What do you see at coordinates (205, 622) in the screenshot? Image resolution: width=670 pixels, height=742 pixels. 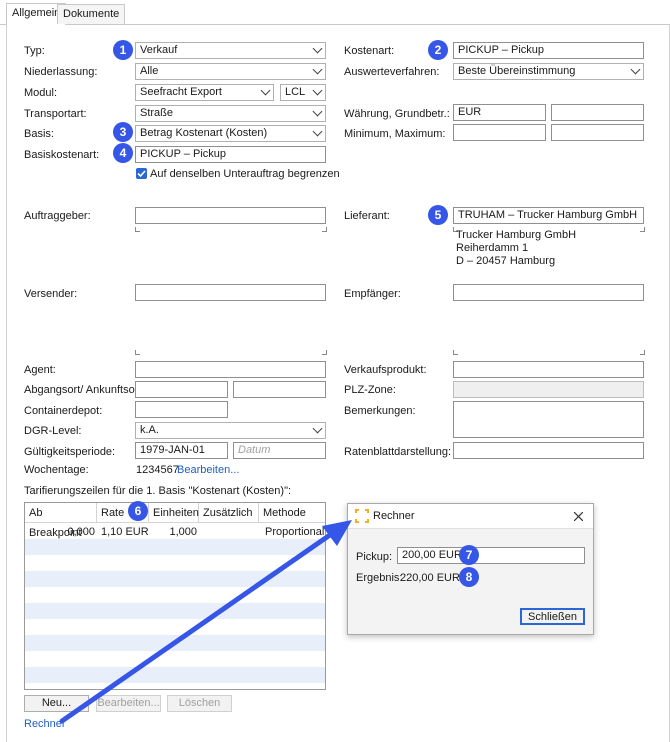 I see `annotation-arrow` at bounding box center [205, 622].